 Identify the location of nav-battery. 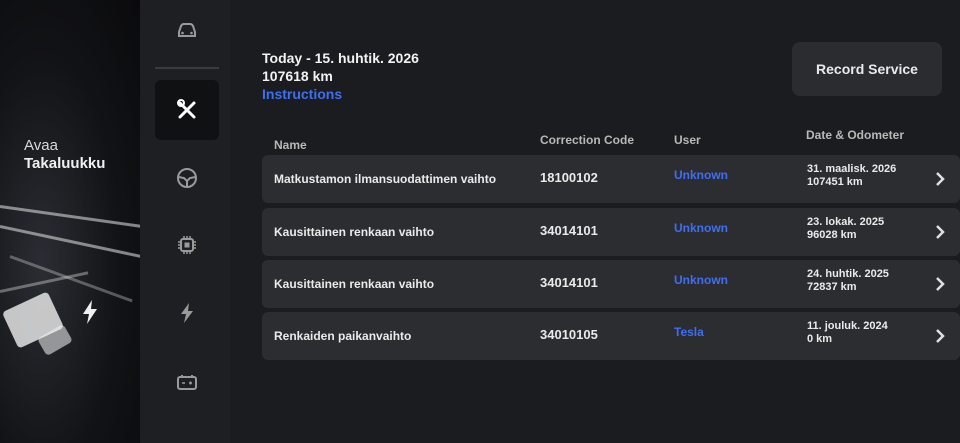
(187, 382).